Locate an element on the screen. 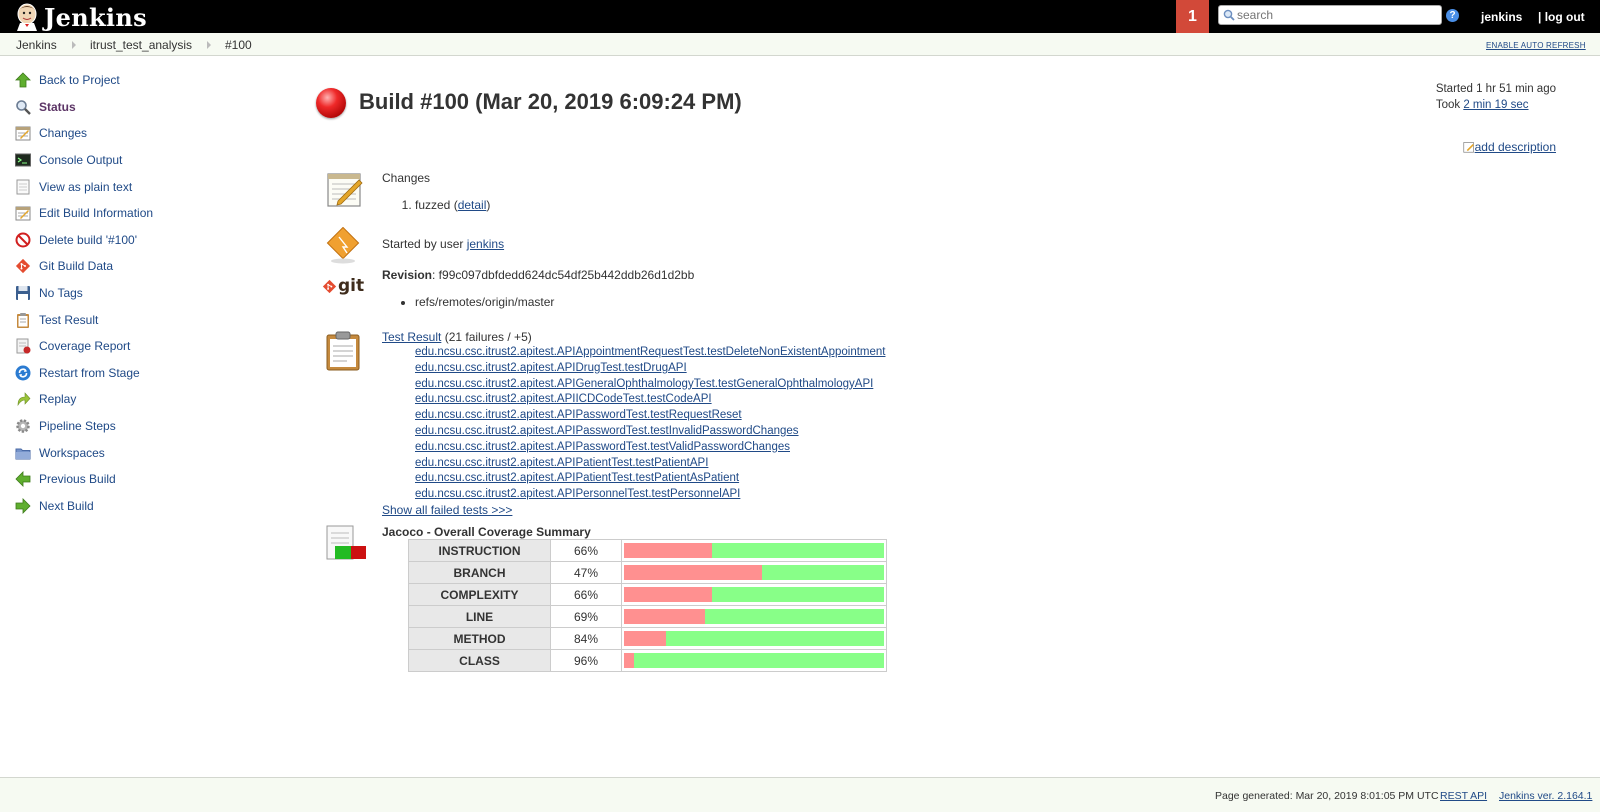 This screenshot has height=812, width=1600. table-row: INSTRUCTION 66% is located at coordinates (647, 550).